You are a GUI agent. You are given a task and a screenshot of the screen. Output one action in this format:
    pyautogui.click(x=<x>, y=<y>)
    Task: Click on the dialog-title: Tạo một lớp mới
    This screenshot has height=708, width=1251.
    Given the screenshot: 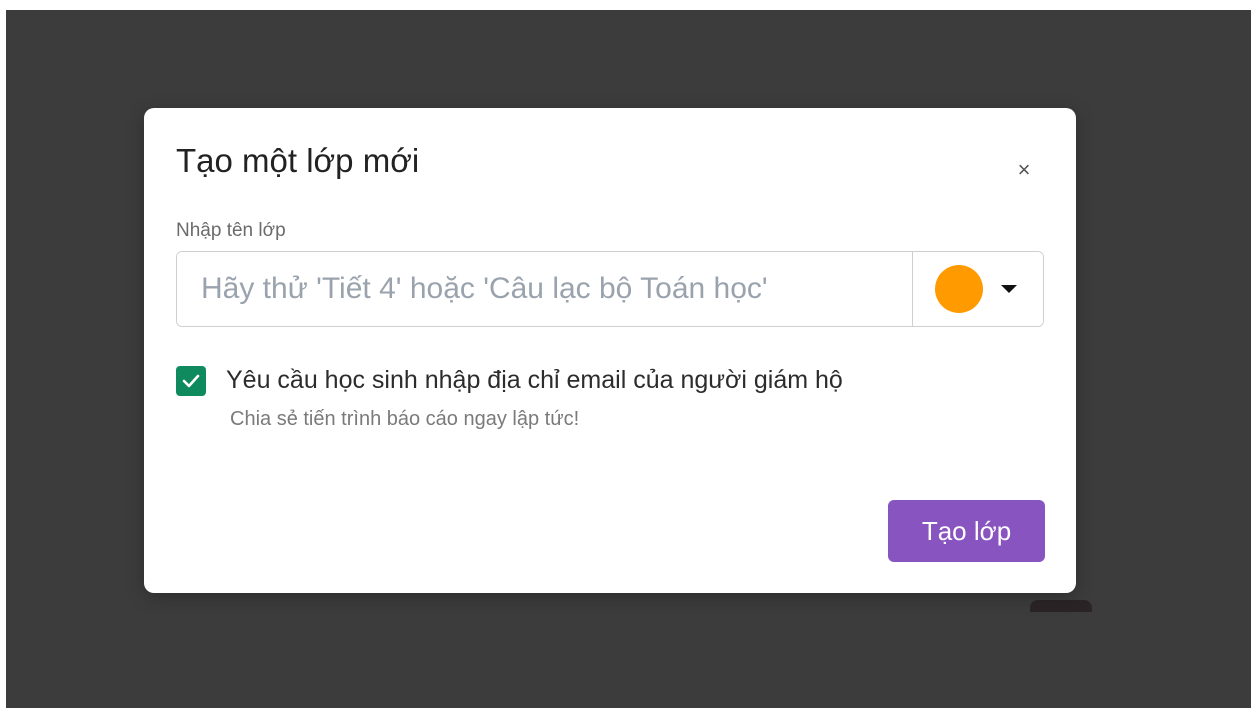 What is the action you would take?
    pyautogui.click(x=298, y=160)
    